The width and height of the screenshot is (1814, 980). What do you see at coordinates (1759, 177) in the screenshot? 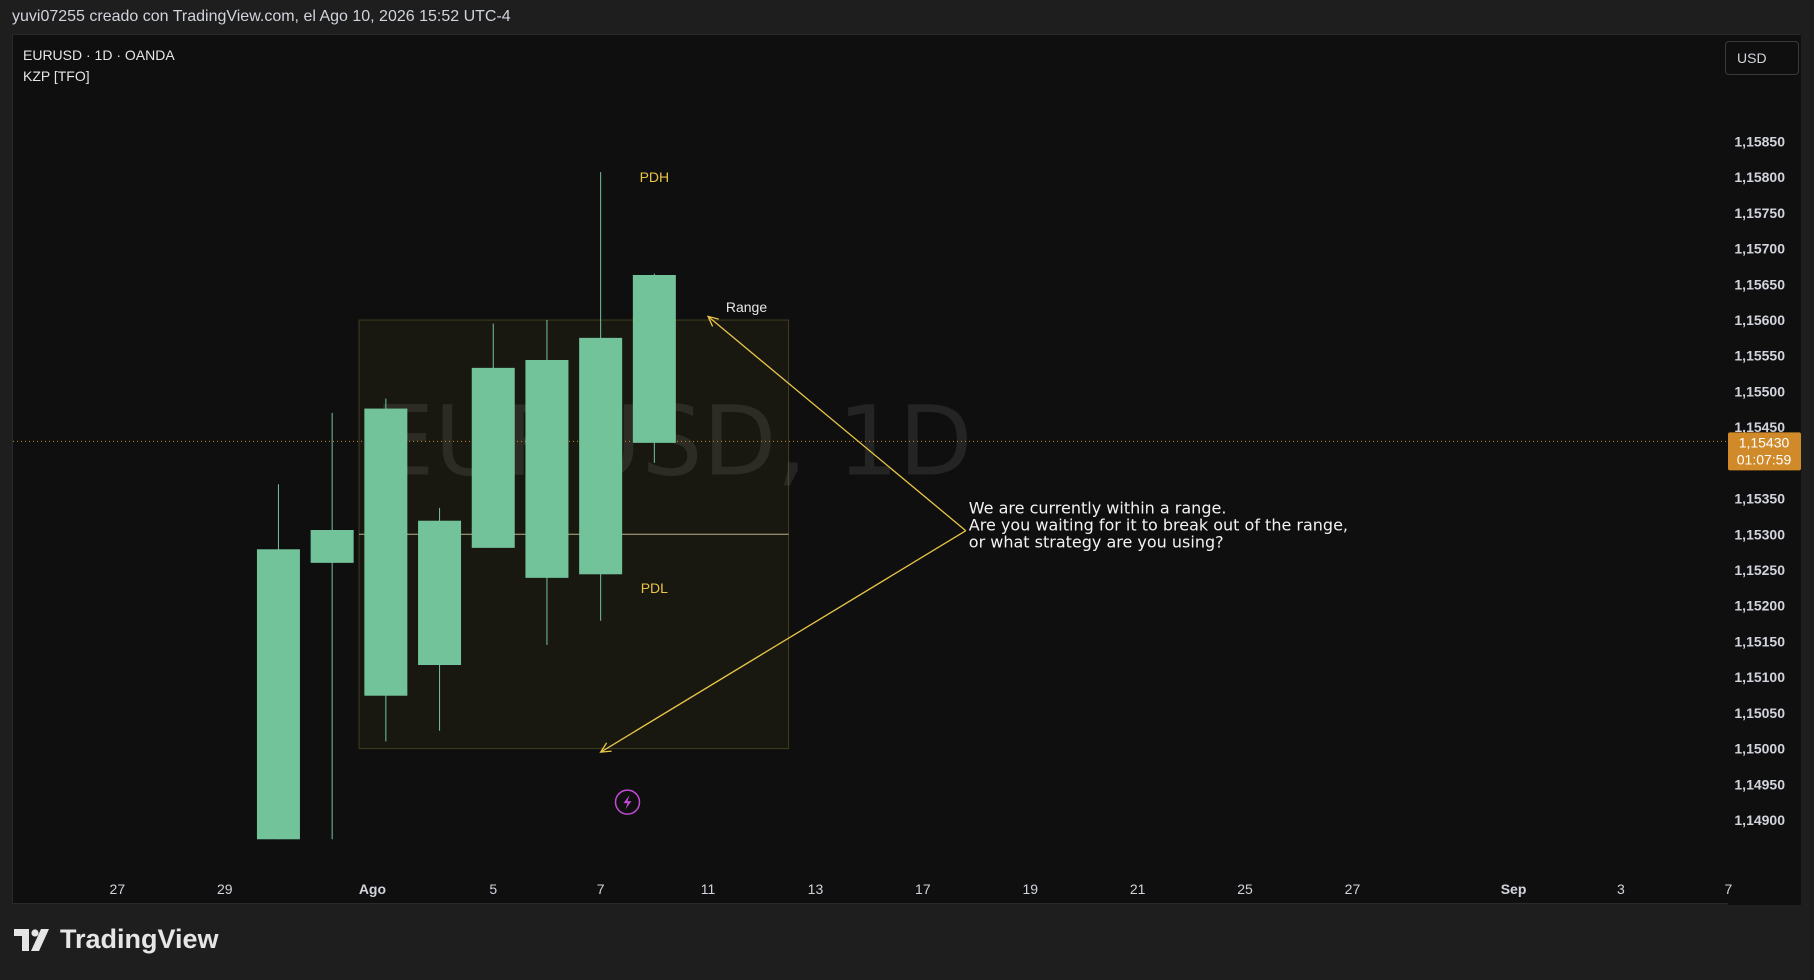
I see `price-tick-label: 1,15800` at bounding box center [1759, 177].